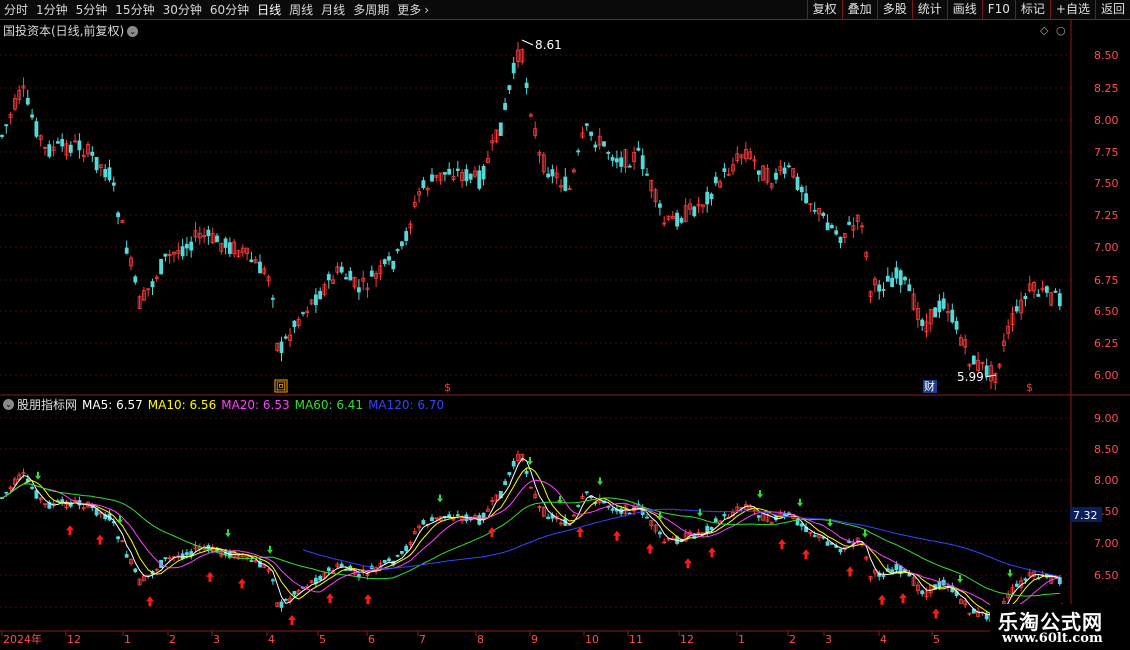  Describe the element at coordinates (1072, 10) in the screenshot. I see `add-watchlist-button: +自选` at that location.